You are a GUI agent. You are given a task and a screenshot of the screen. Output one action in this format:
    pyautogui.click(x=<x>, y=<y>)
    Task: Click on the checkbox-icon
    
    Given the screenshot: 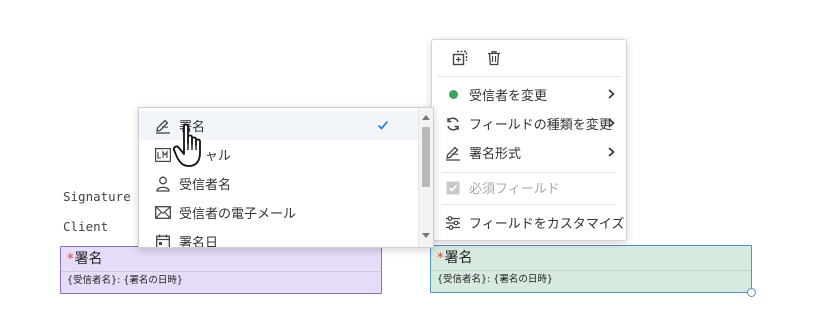 What is the action you would take?
    pyautogui.click(x=453, y=187)
    